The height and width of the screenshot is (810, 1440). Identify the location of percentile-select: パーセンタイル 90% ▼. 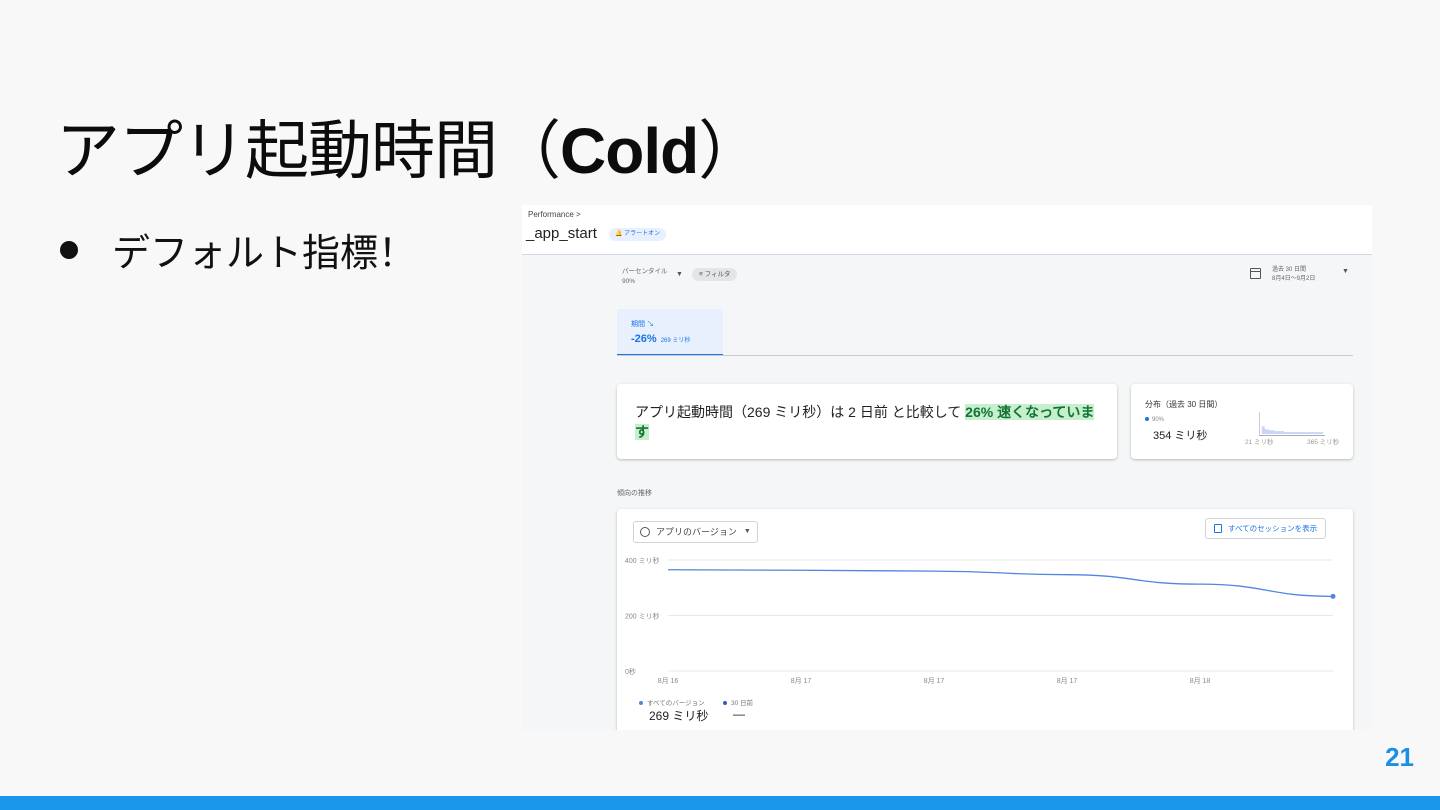
(652, 277).